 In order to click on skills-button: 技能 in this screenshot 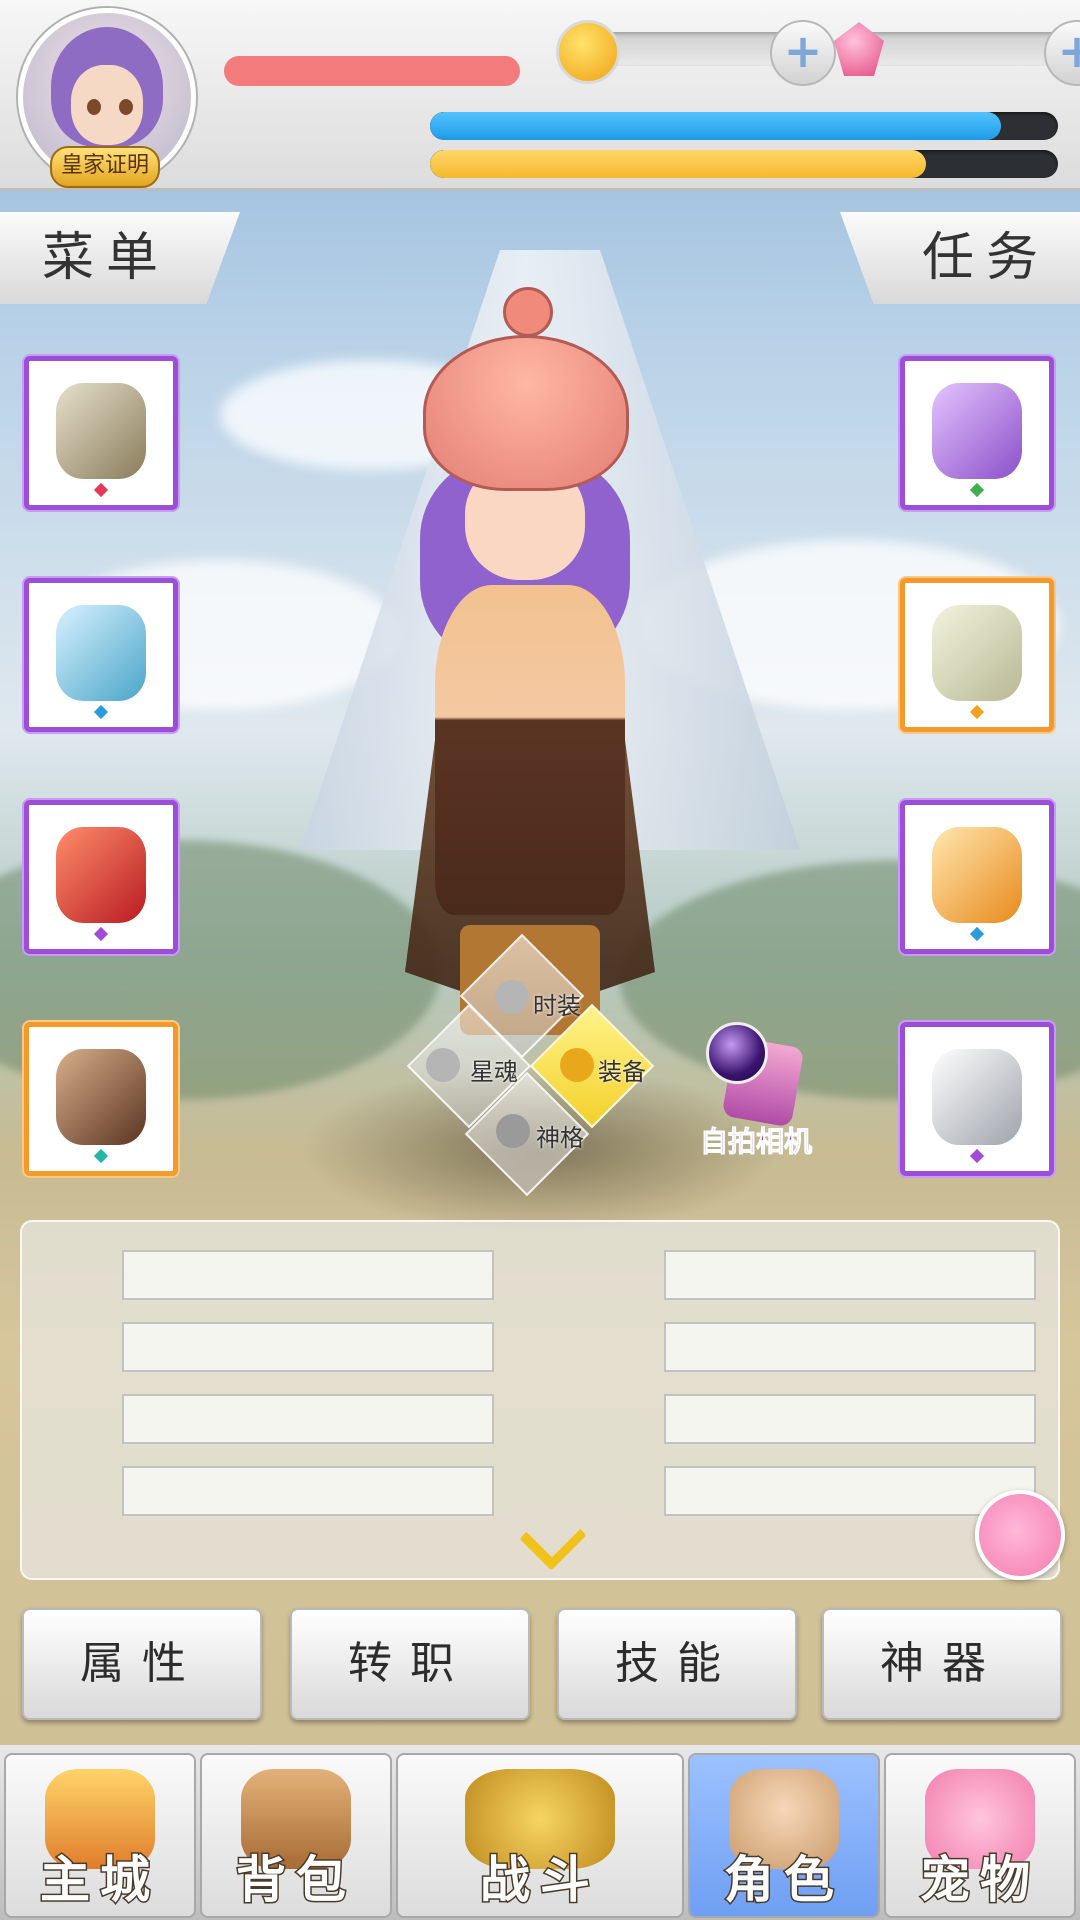, I will do `click(677, 1664)`.